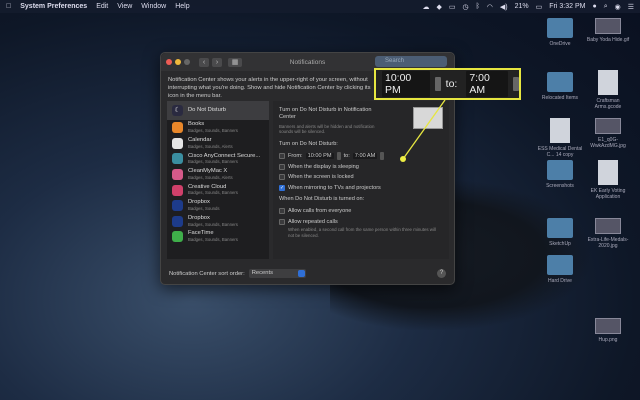  I want to click on callout-from-time: 10:00 PM, so click(406, 84).